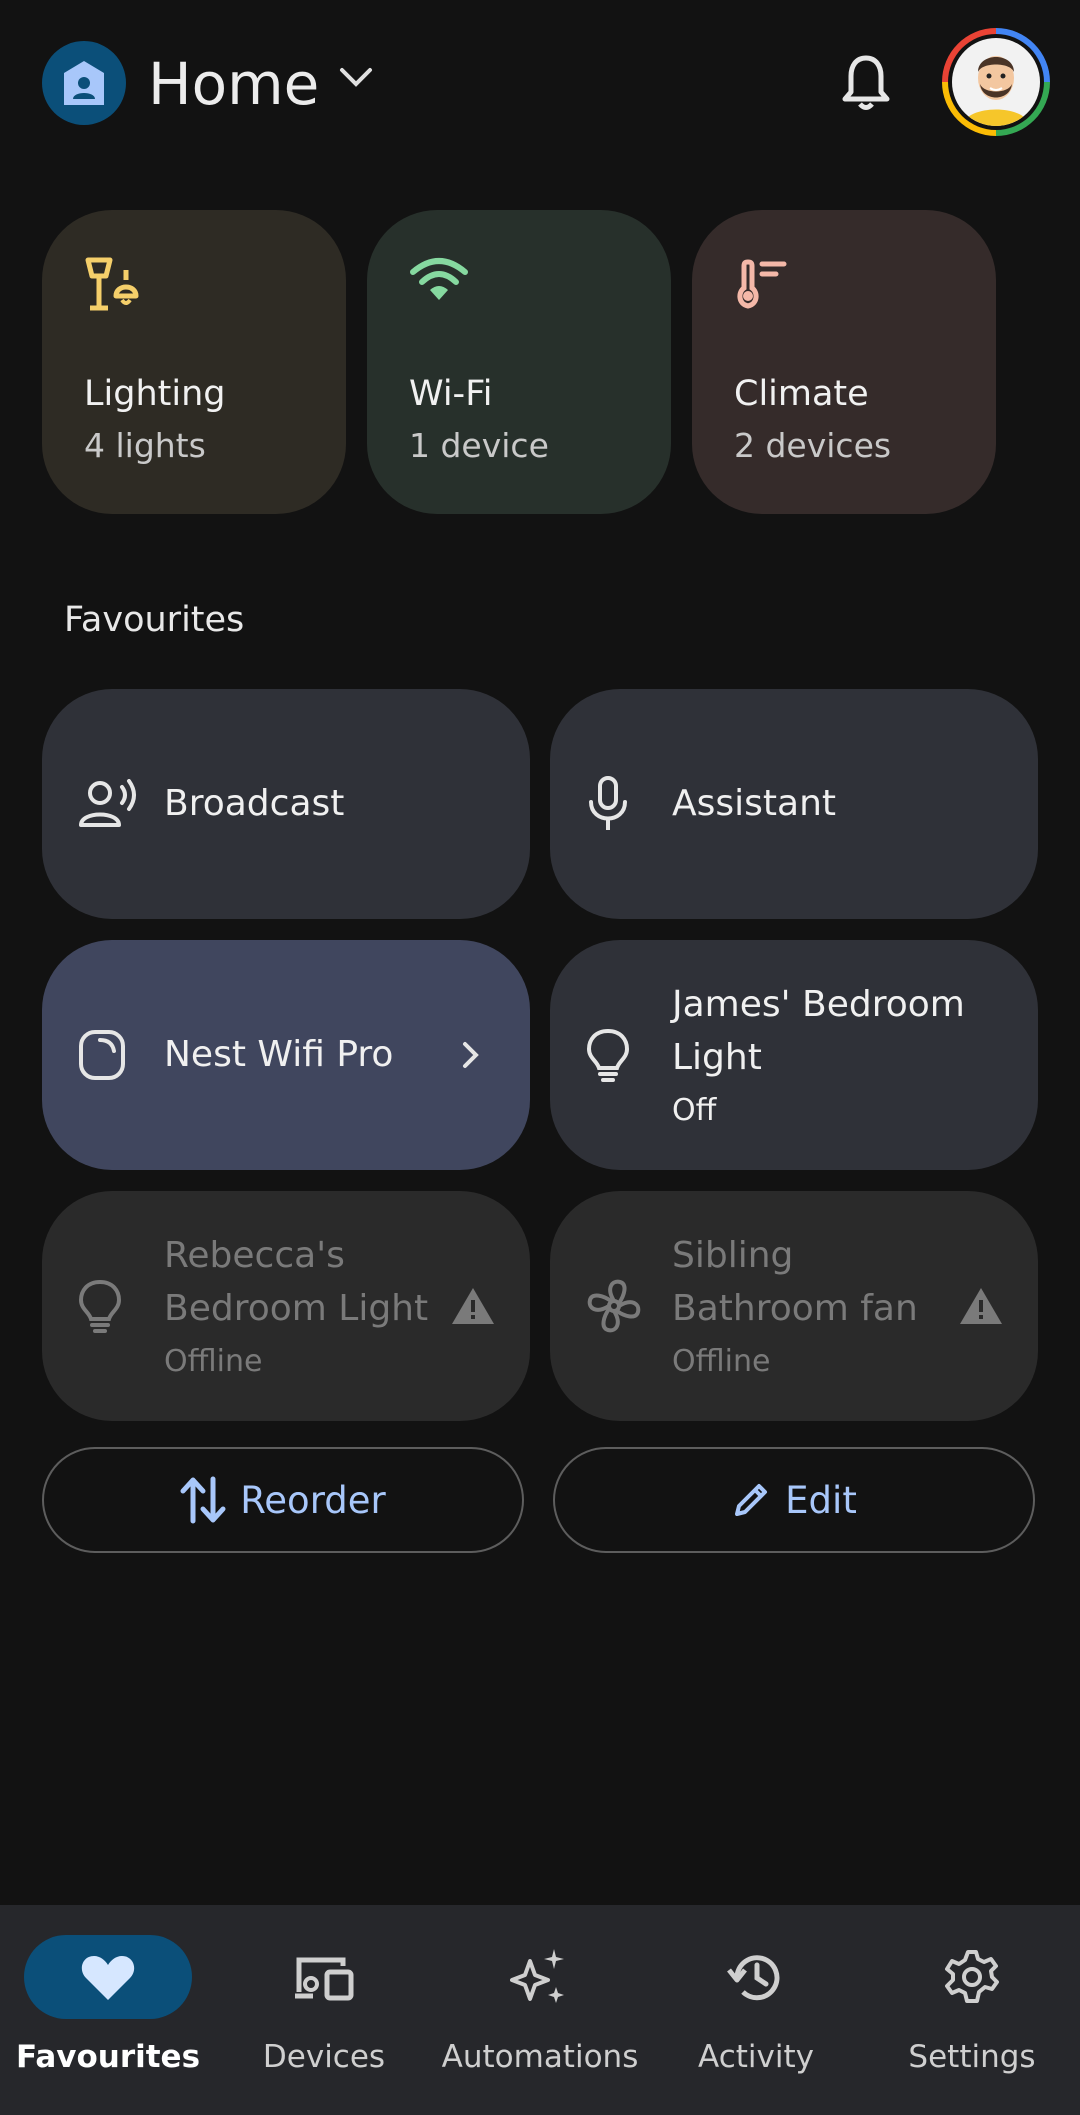 This screenshot has width=1080, height=2115. What do you see at coordinates (756, 2057) in the screenshot?
I see `nav-label: Activity` at bounding box center [756, 2057].